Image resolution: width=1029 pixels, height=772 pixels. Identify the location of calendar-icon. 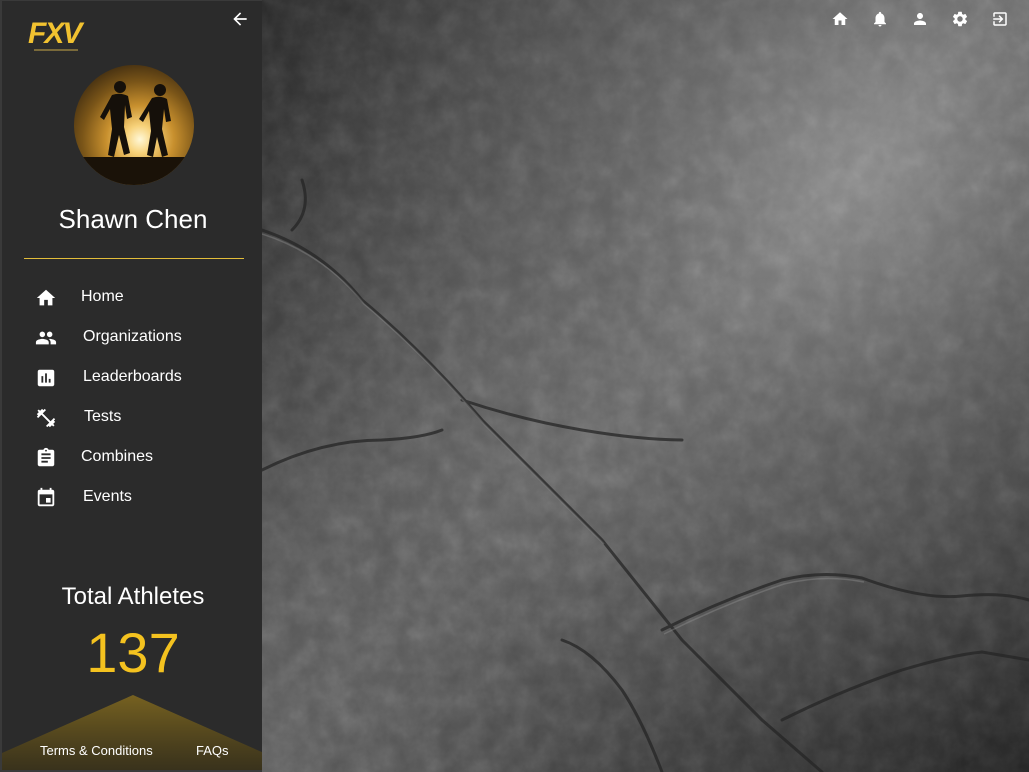
(46, 497).